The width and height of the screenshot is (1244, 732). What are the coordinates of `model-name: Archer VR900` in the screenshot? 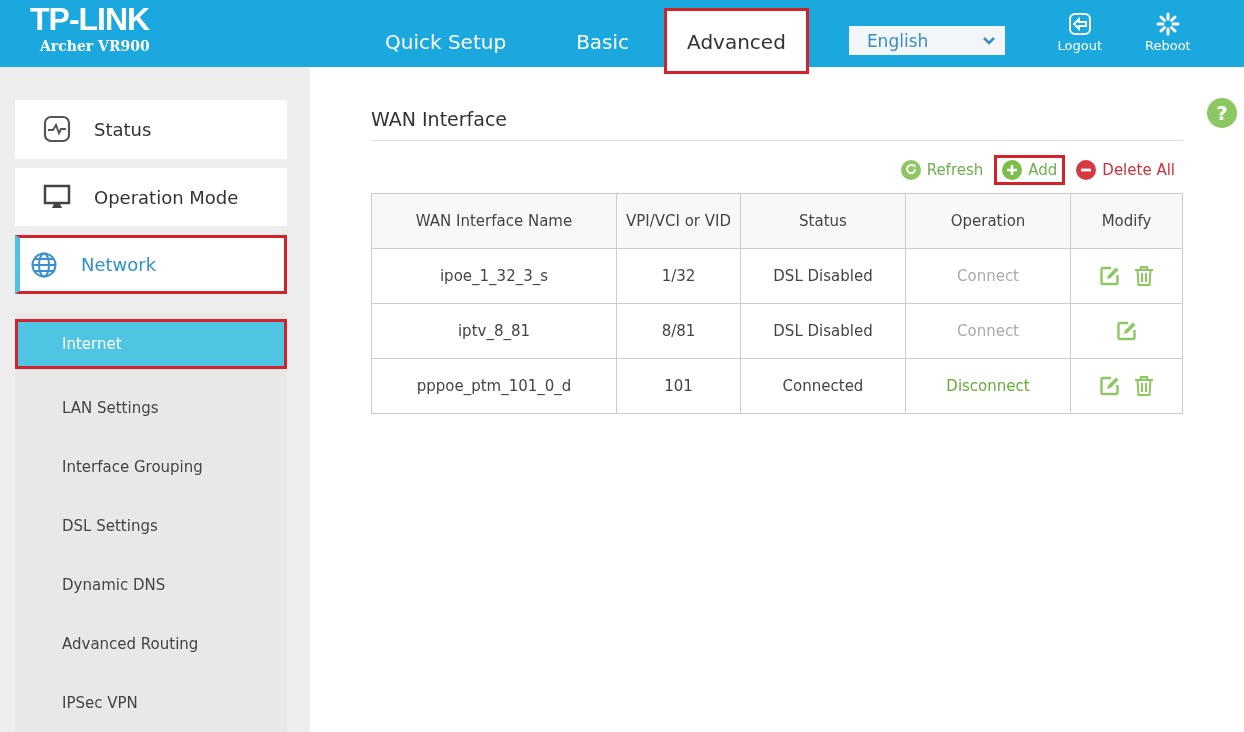 It's located at (95, 46).